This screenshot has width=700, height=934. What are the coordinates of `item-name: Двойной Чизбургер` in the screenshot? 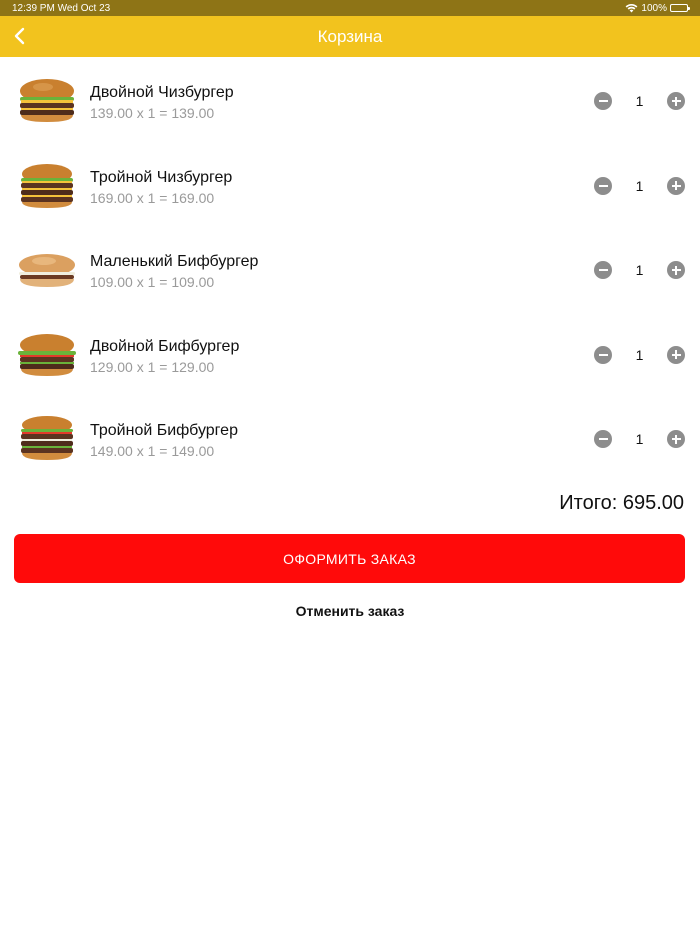 It's located at (162, 92).